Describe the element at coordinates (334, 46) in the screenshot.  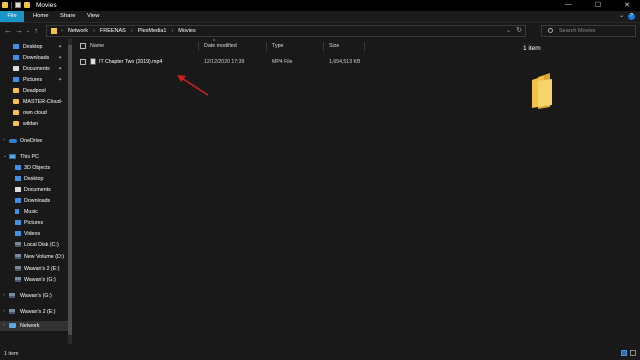
I see `column-header-size: Size` at that location.